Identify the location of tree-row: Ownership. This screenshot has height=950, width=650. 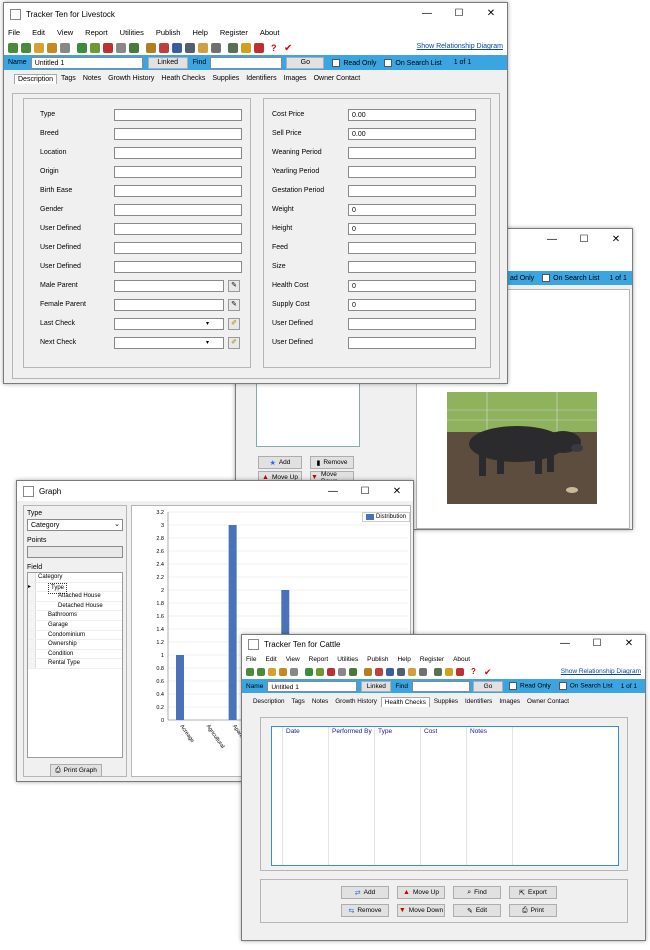
(75, 645).